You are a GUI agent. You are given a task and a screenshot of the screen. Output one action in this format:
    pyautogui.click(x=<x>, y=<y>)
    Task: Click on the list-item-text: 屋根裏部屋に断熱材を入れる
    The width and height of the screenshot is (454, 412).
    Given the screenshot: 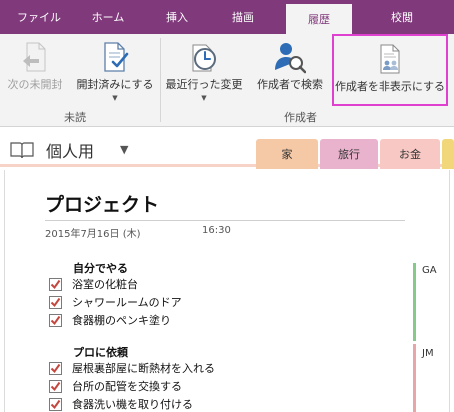 What is the action you would take?
    pyautogui.click(x=143, y=368)
    